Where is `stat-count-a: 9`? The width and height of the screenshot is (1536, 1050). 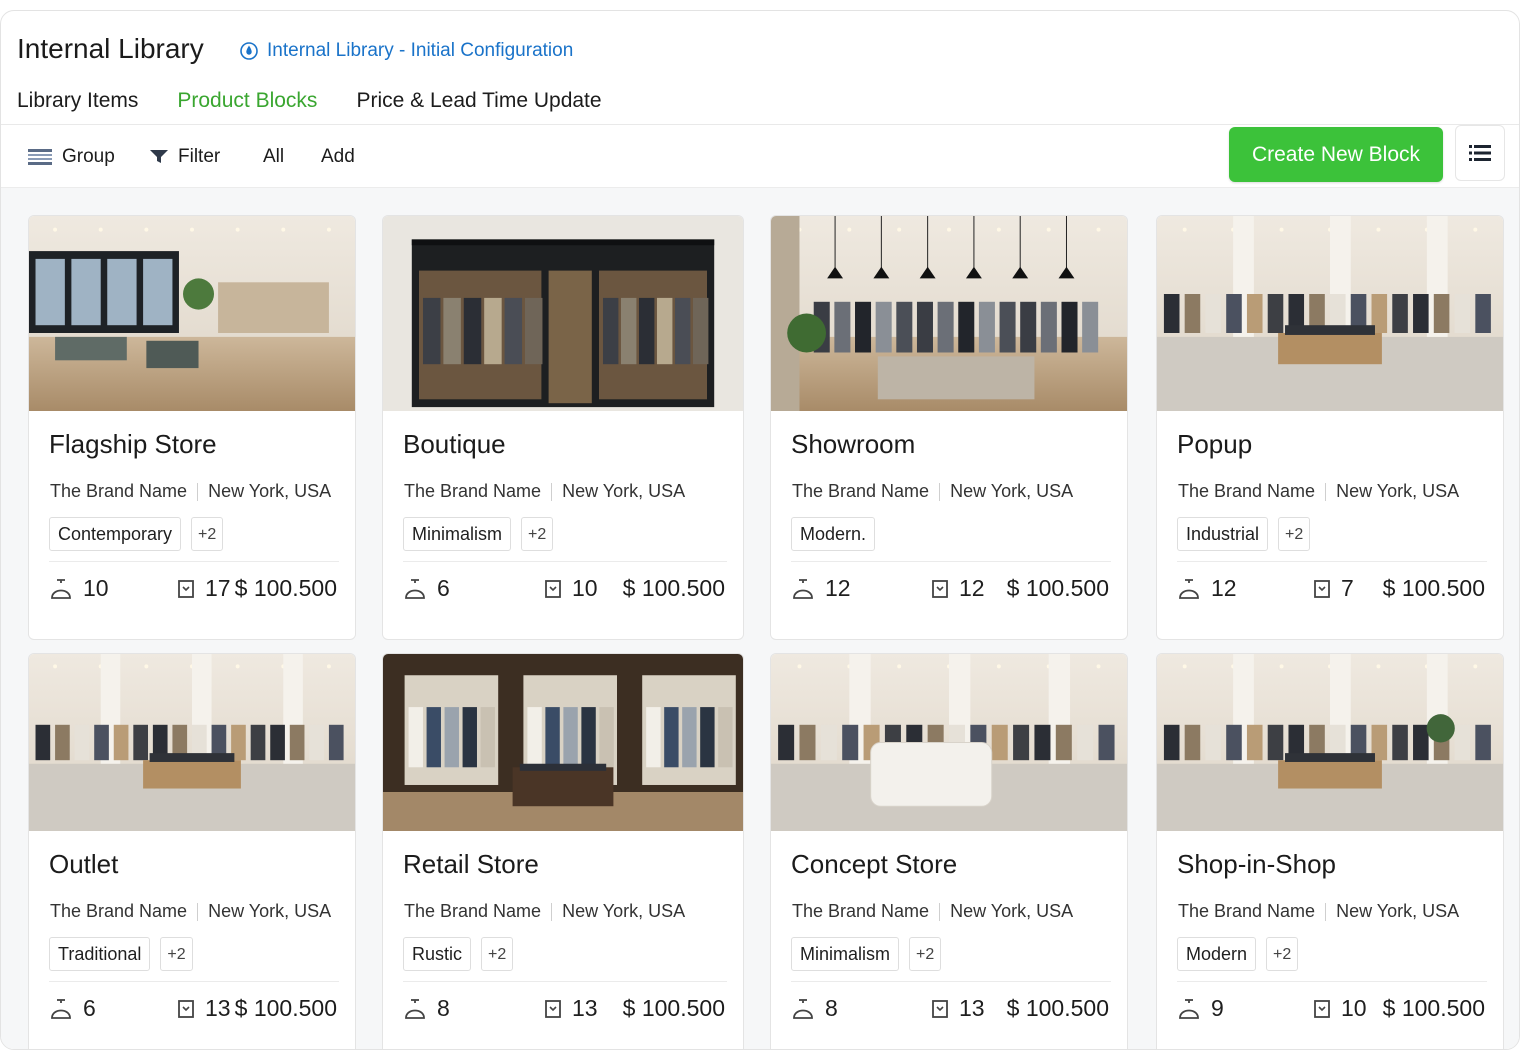
stat-count-a: 9 is located at coordinates (1200, 1008).